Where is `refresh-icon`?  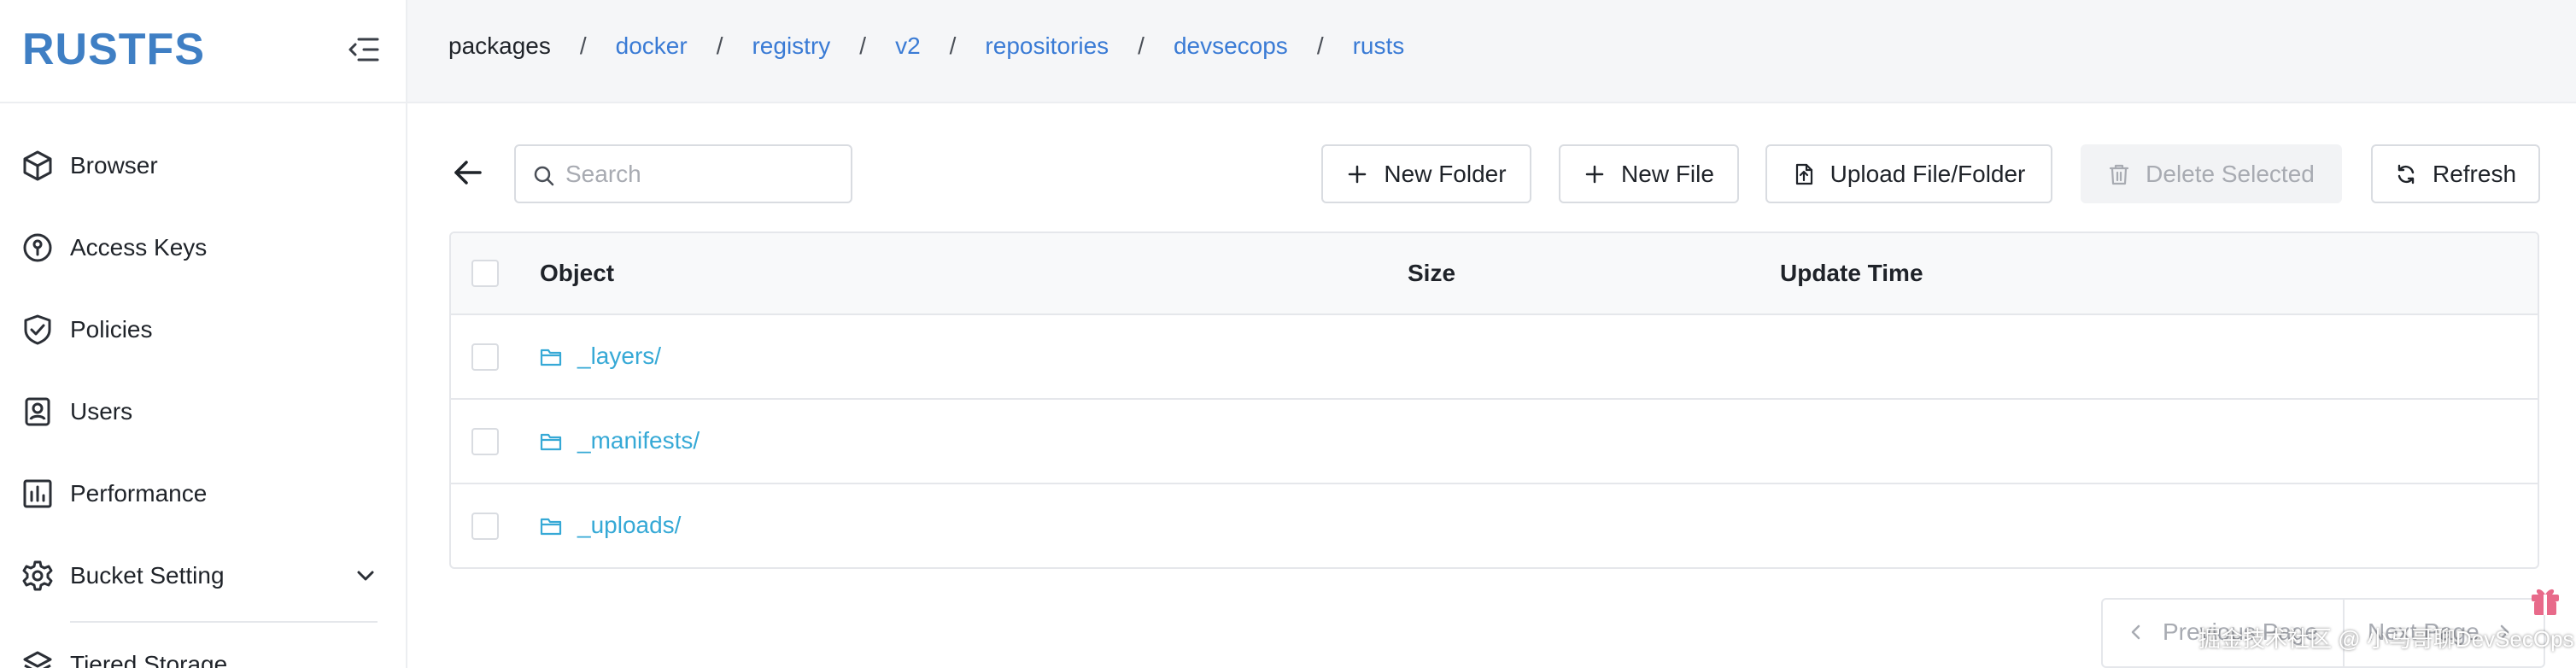 refresh-icon is located at coordinates (2406, 174).